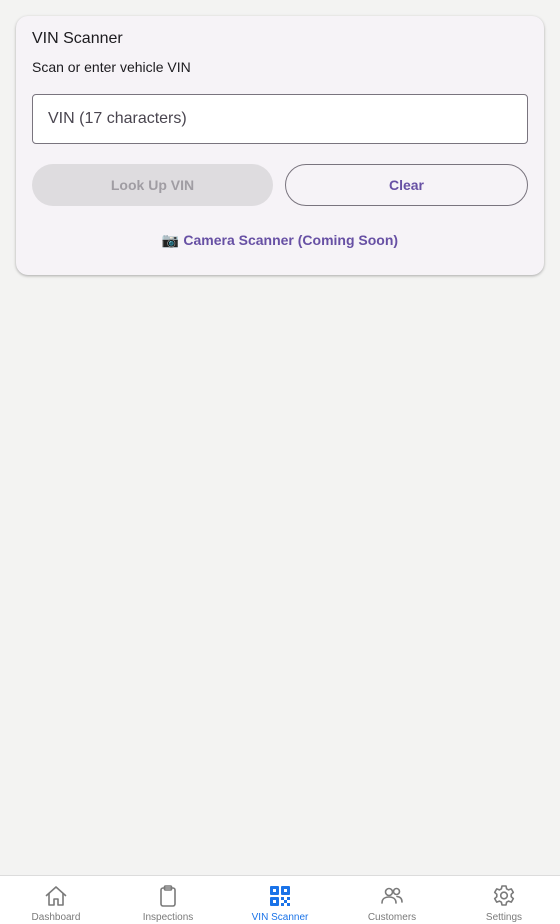  I want to click on nav-item-vin-scanner: VIN Scanner, so click(280, 900).